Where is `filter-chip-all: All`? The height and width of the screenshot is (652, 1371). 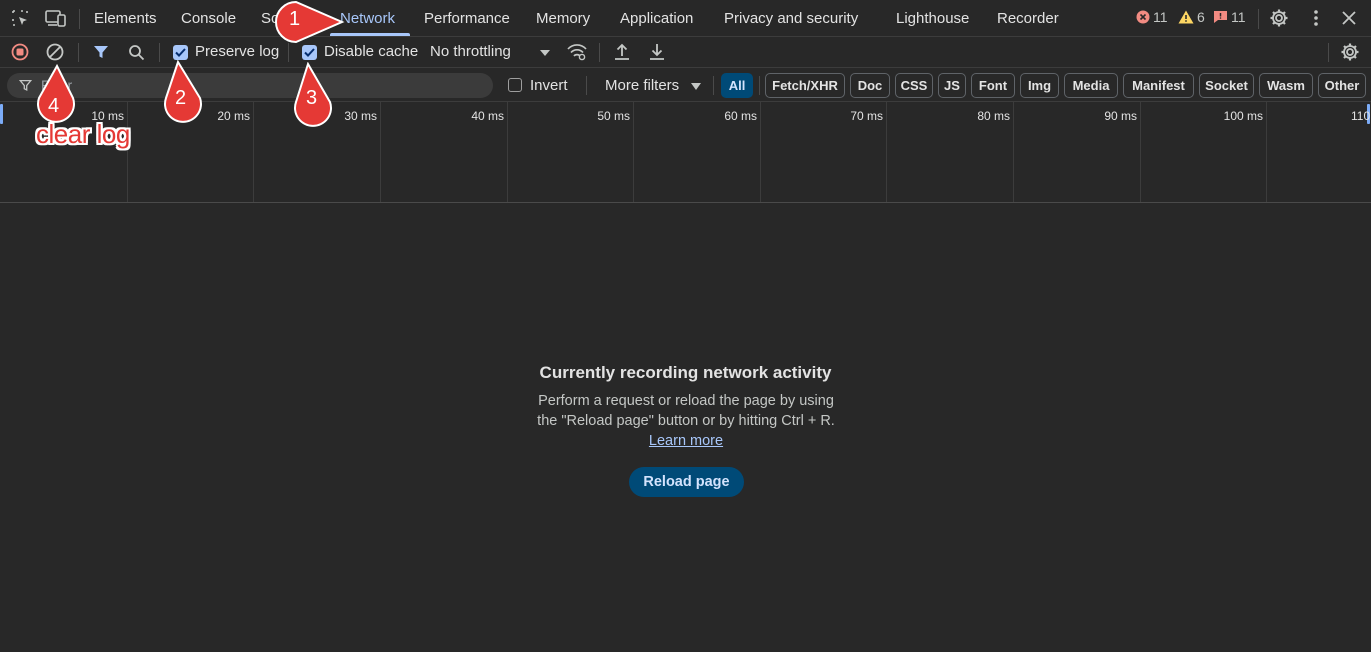
filter-chip-all: All is located at coordinates (737, 85).